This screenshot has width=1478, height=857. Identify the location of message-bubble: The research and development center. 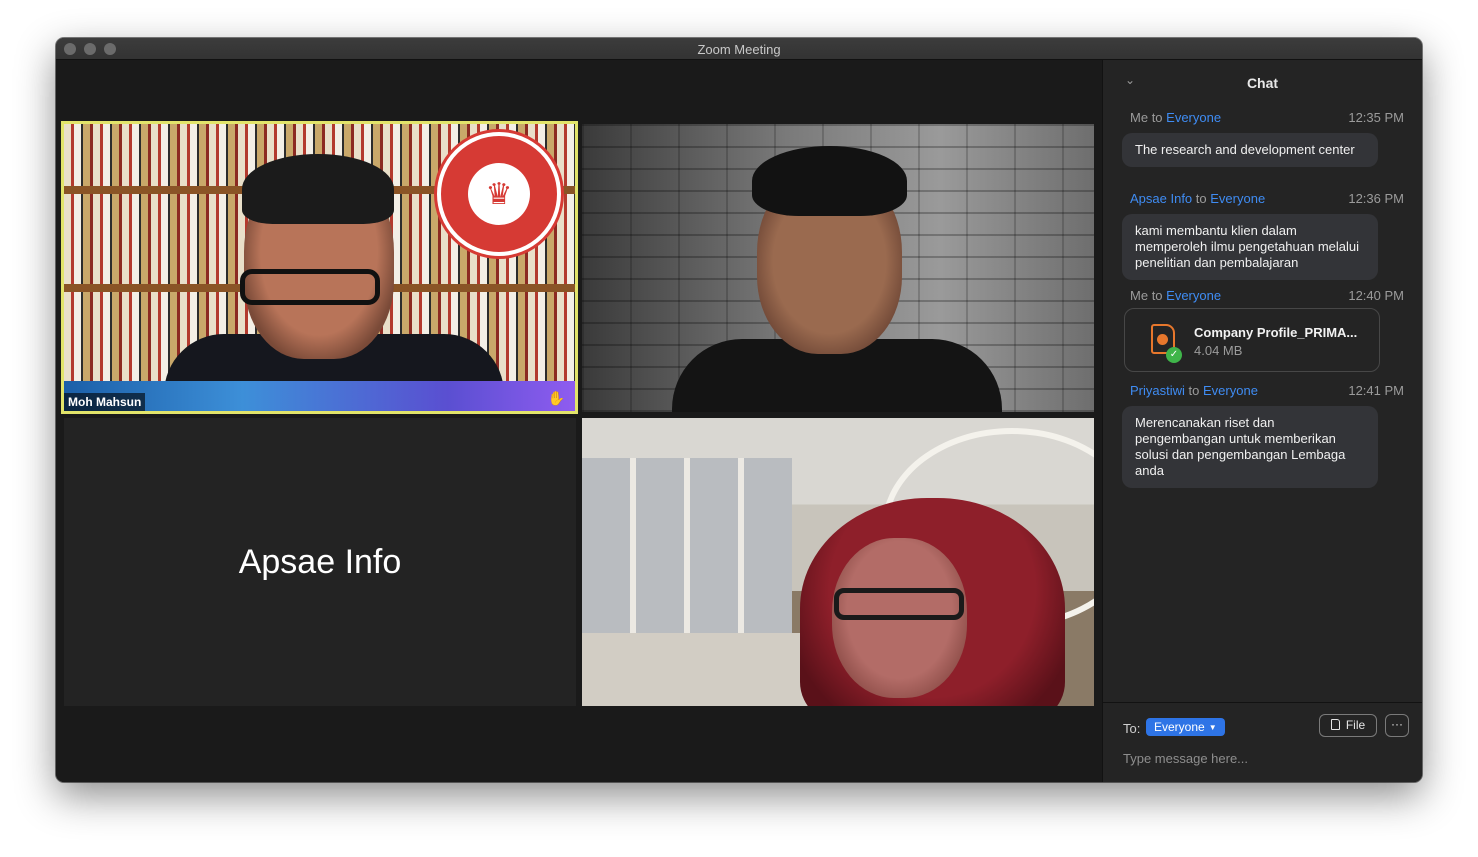
(1250, 150).